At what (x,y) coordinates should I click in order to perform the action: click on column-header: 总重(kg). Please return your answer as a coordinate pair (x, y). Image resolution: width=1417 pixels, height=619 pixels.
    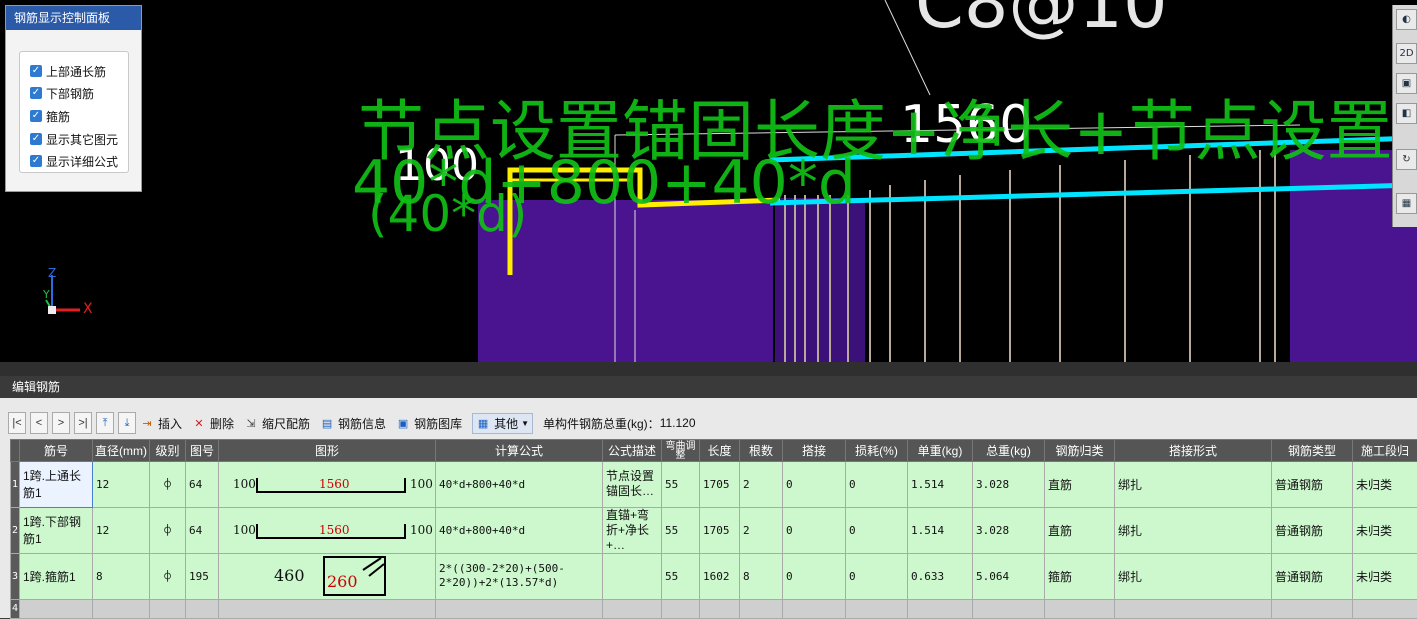
    Looking at the image, I should click on (1009, 451).